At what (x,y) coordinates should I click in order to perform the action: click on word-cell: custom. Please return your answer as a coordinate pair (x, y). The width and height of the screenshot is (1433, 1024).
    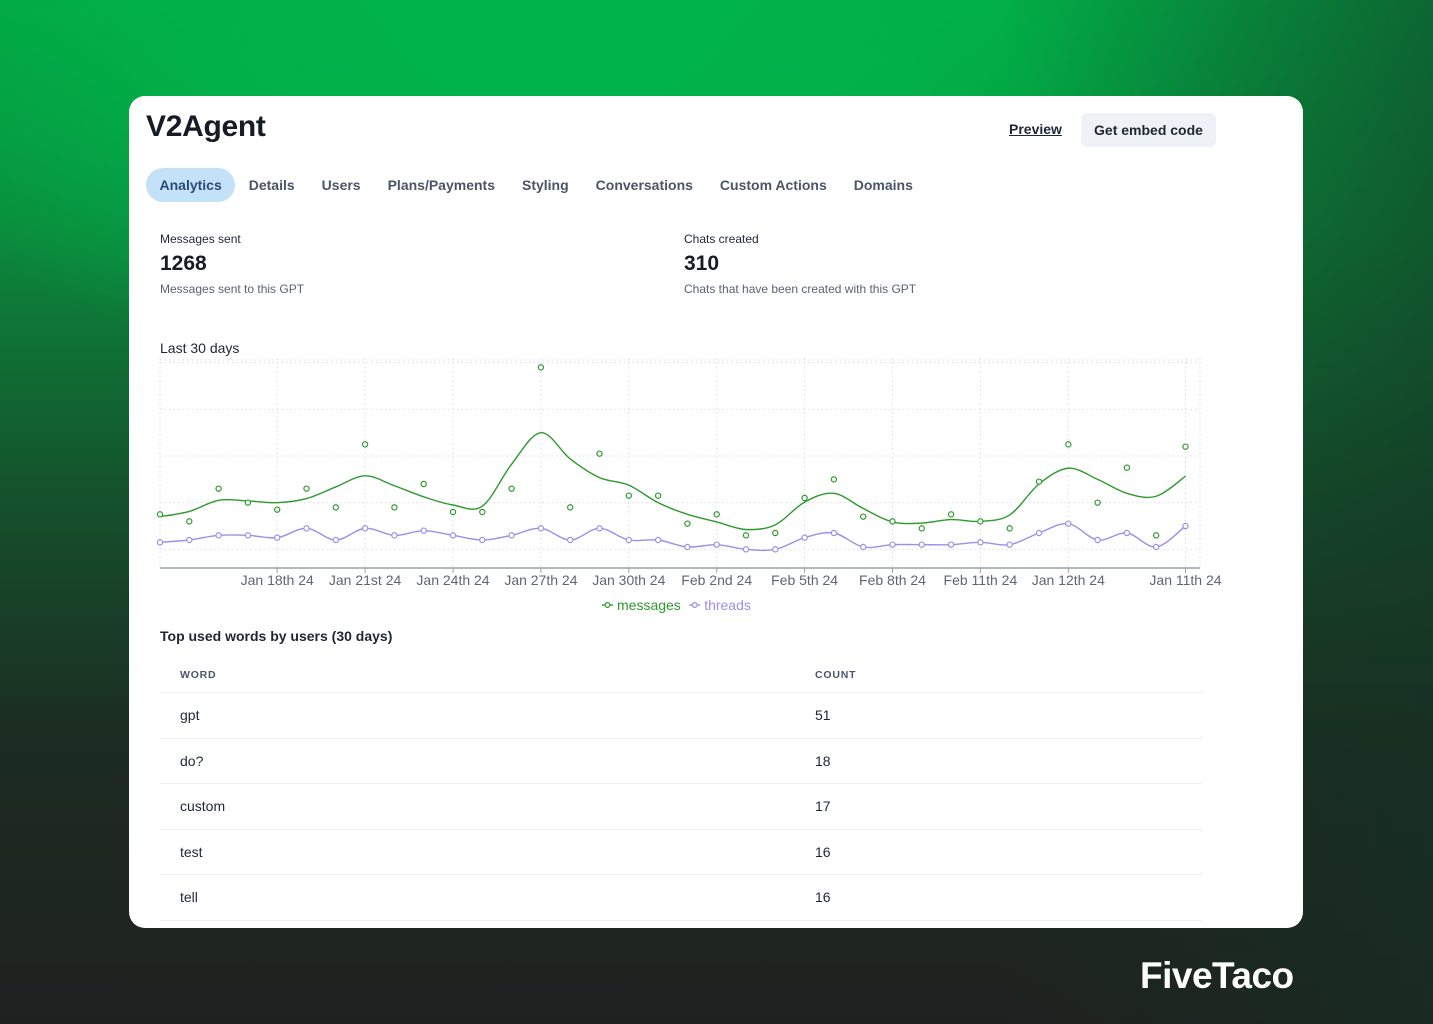
    Looking at the image, I should click on (480, 806).